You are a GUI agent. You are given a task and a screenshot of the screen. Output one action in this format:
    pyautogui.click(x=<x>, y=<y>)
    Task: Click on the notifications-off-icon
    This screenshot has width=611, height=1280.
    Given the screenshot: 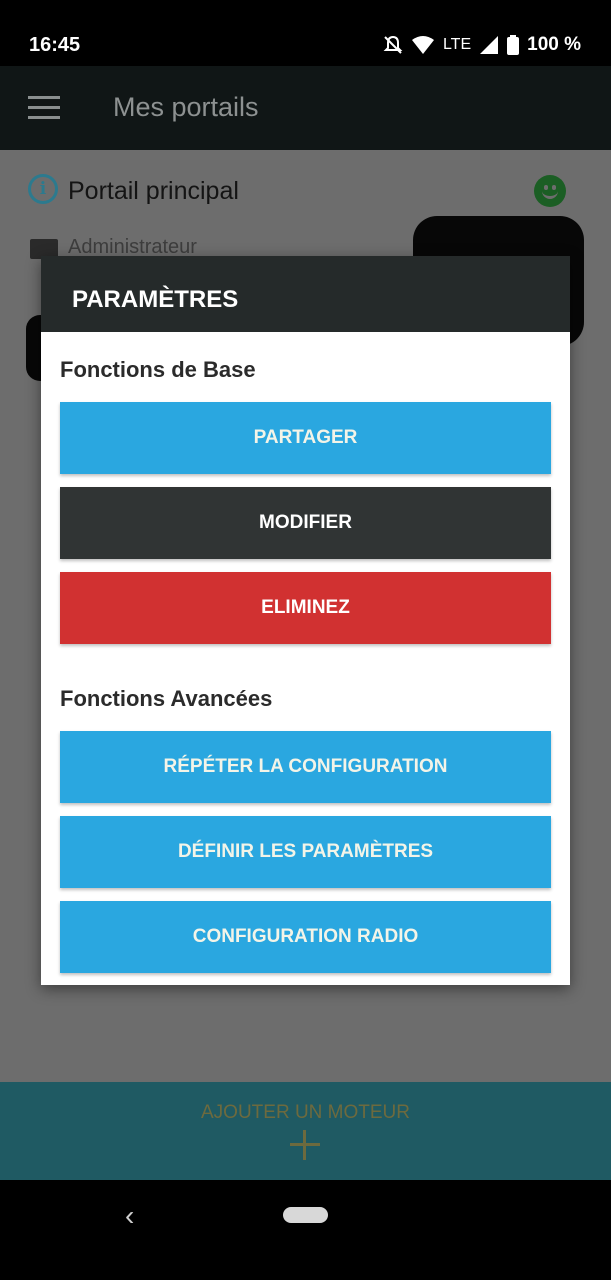 What is the action you would take?
    pyautogui.click(x=393, y=45)
    